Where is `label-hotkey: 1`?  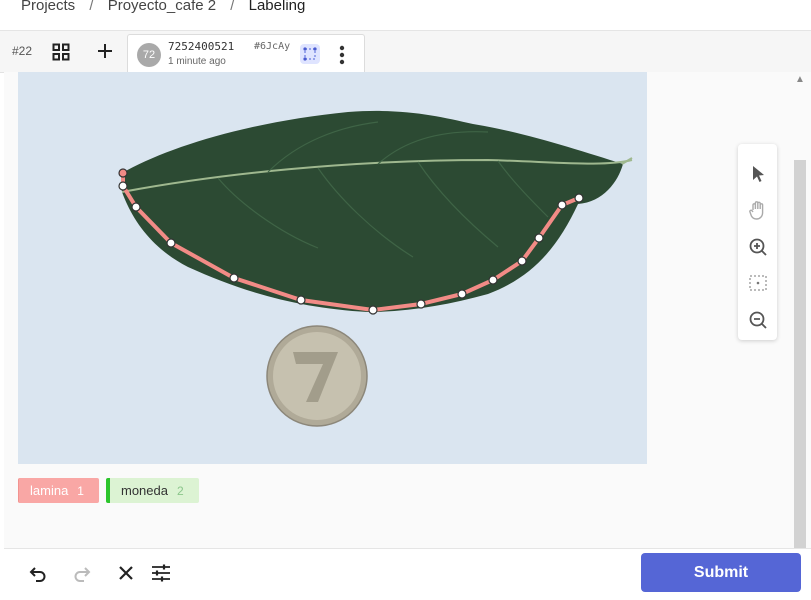 label-hotkey: 1 is located at coordinates (80, 491).